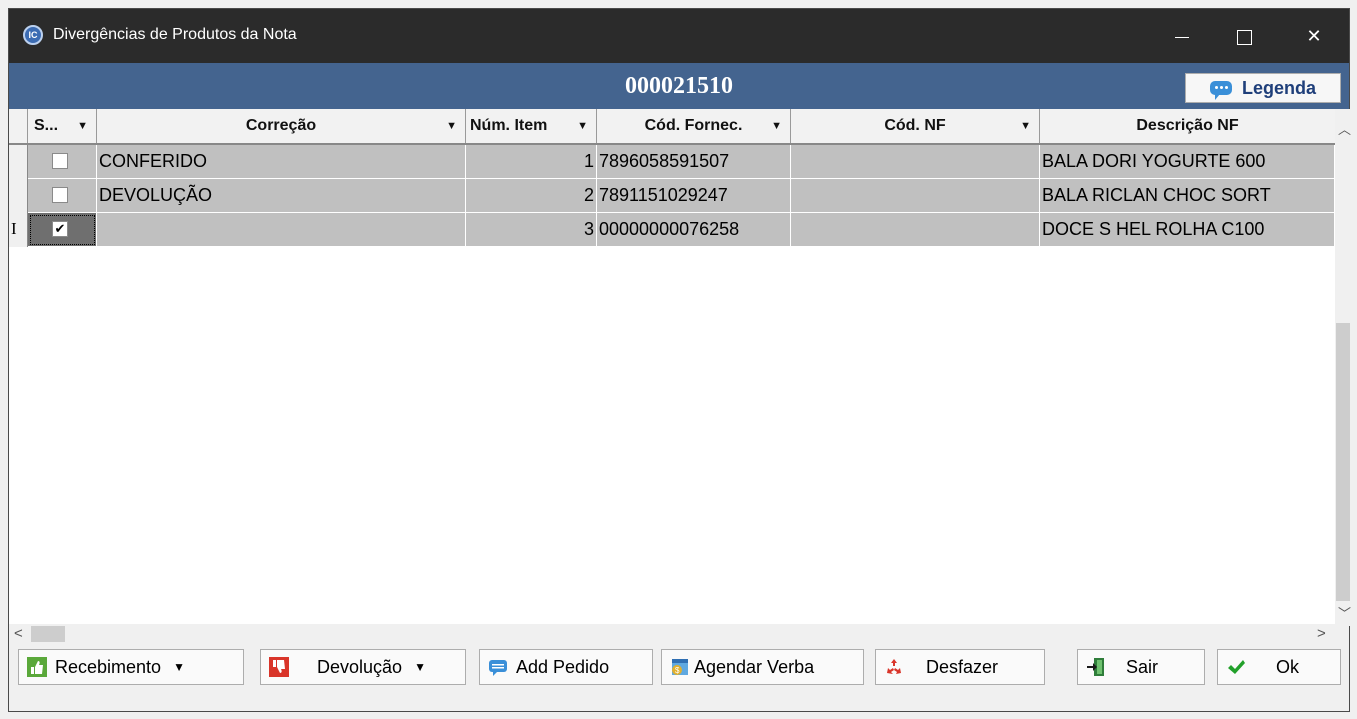 The height and width of the screenshot is (719, 1357). Describe the element at coordinates (509, 125) in the screenshot. I see `column-header-label: Núm. Item` at that location.